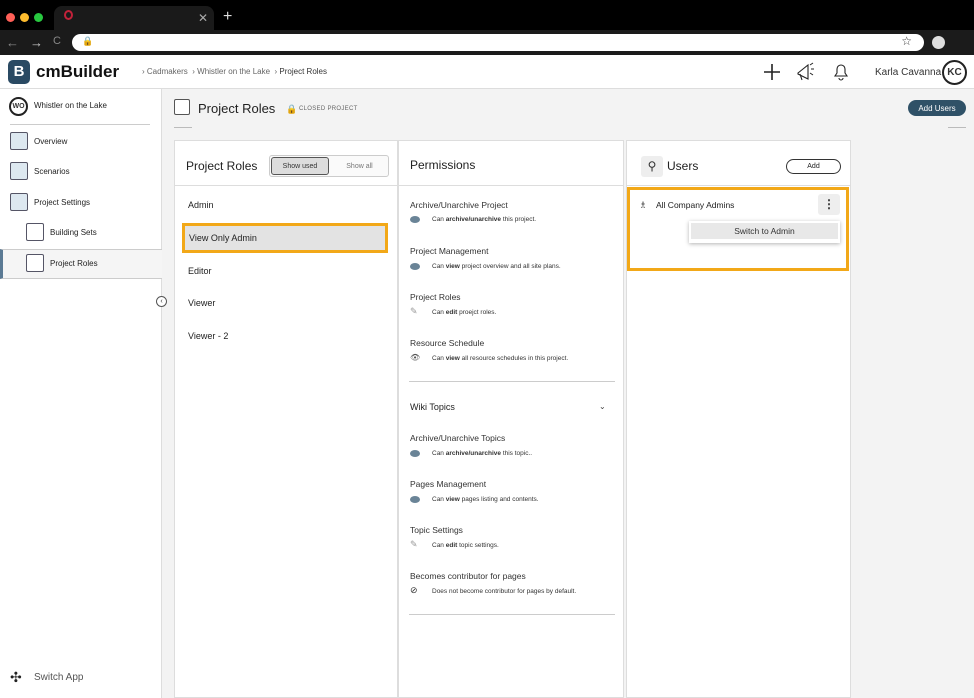 The image size is (974, 698). I want to click on sidebar-item-label: Project Roles, so click(74, 263).